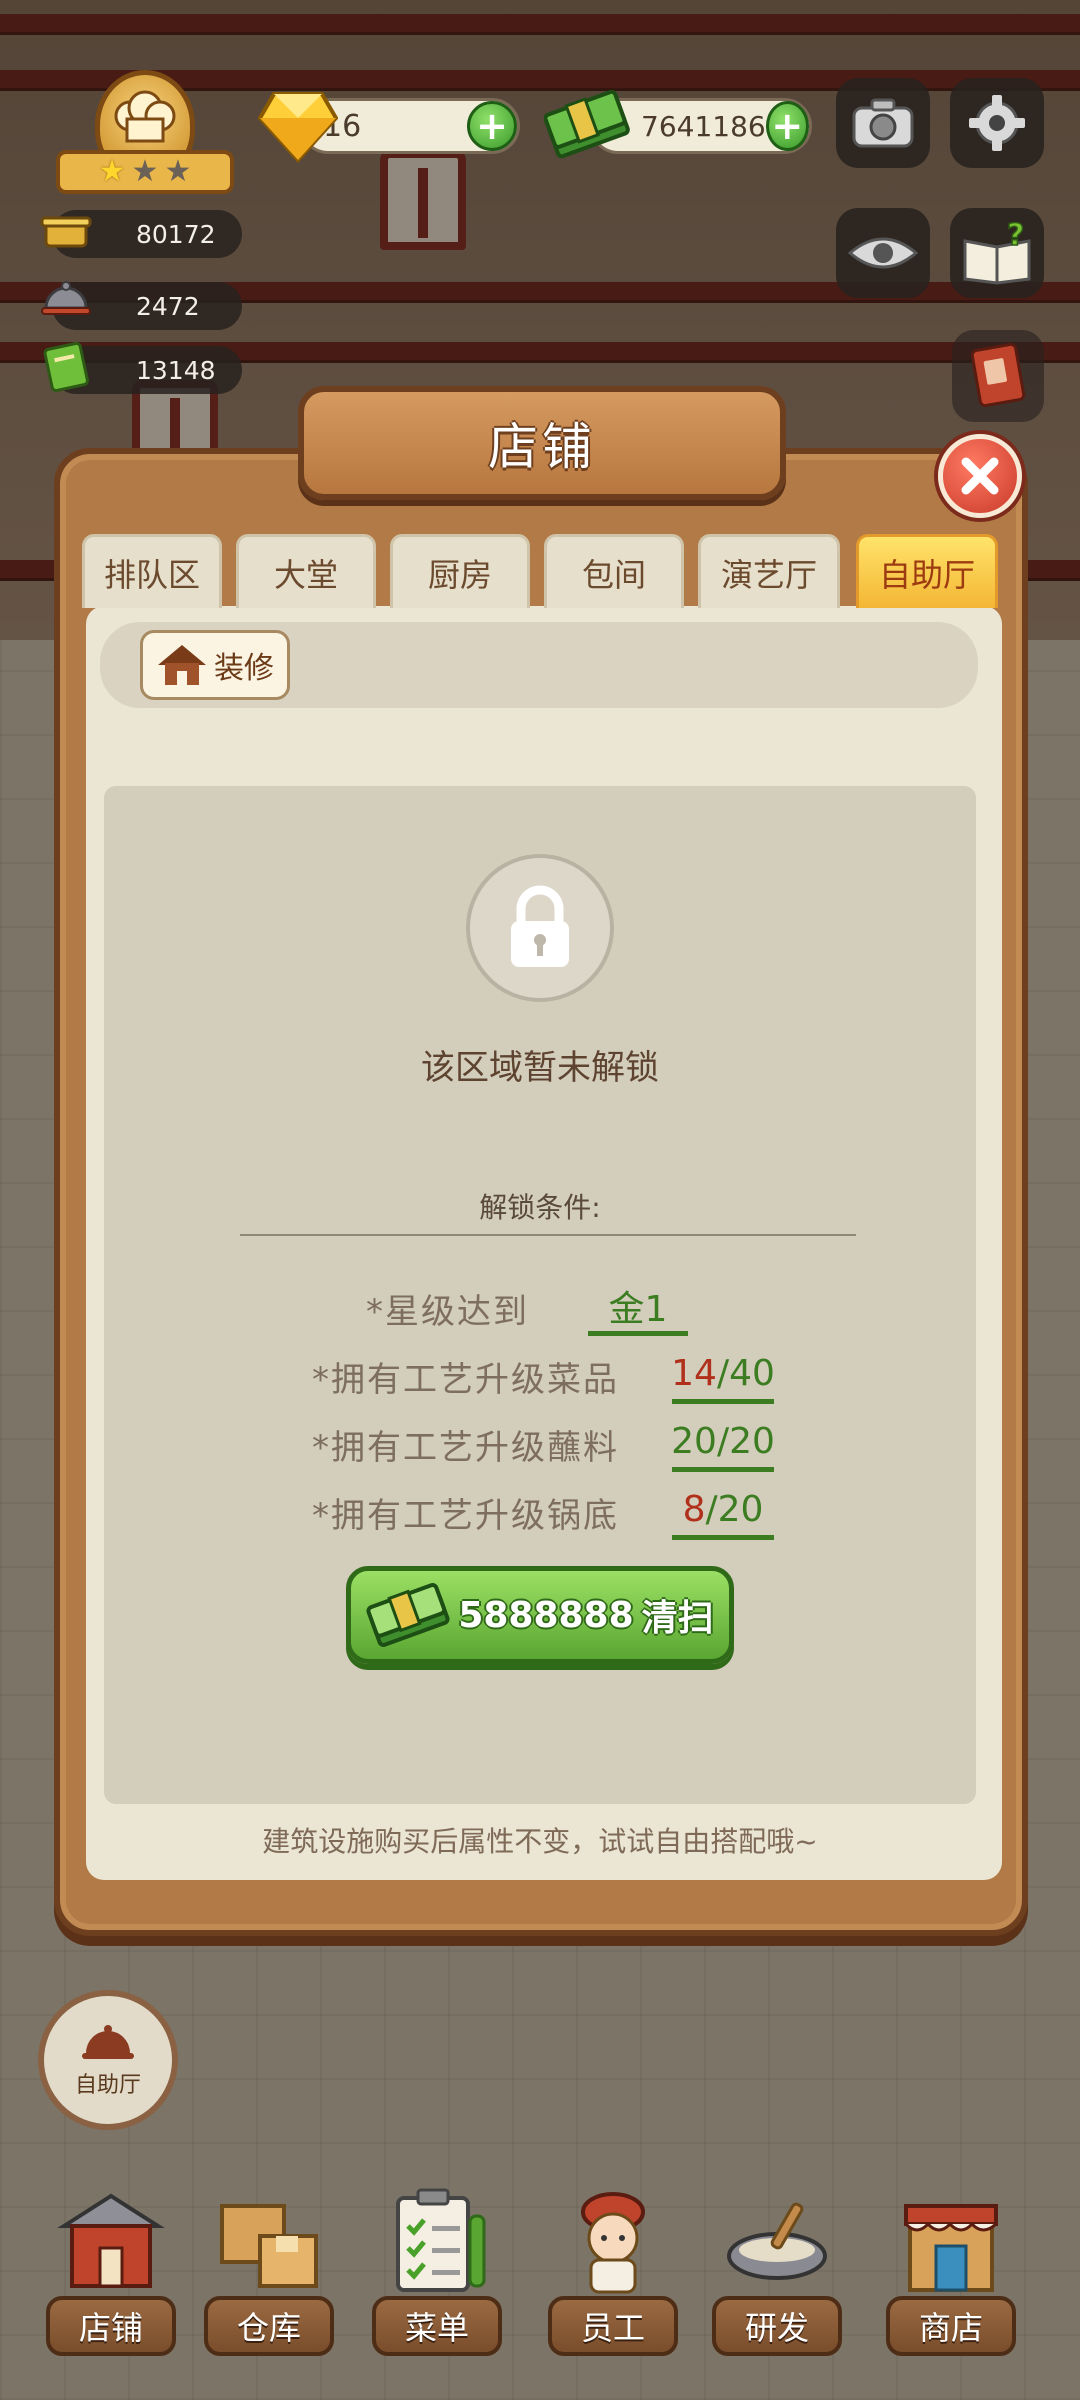 Image resolution: width=1080 pixels, height=2400 pixels. What do you see at coordinates (108, 2060) in the screenshot?
I see `current-area-button: 自助厅` at bounding box center [108, 2060].